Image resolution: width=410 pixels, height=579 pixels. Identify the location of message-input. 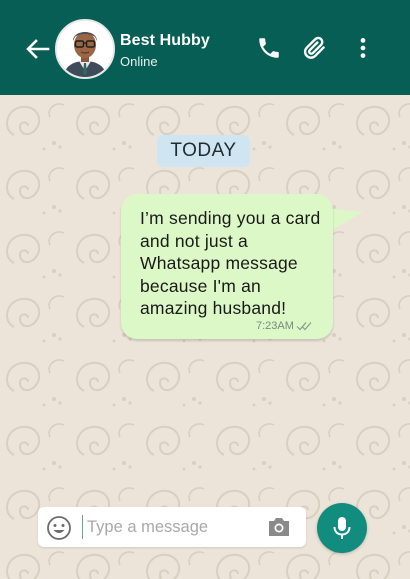
(169, 527).